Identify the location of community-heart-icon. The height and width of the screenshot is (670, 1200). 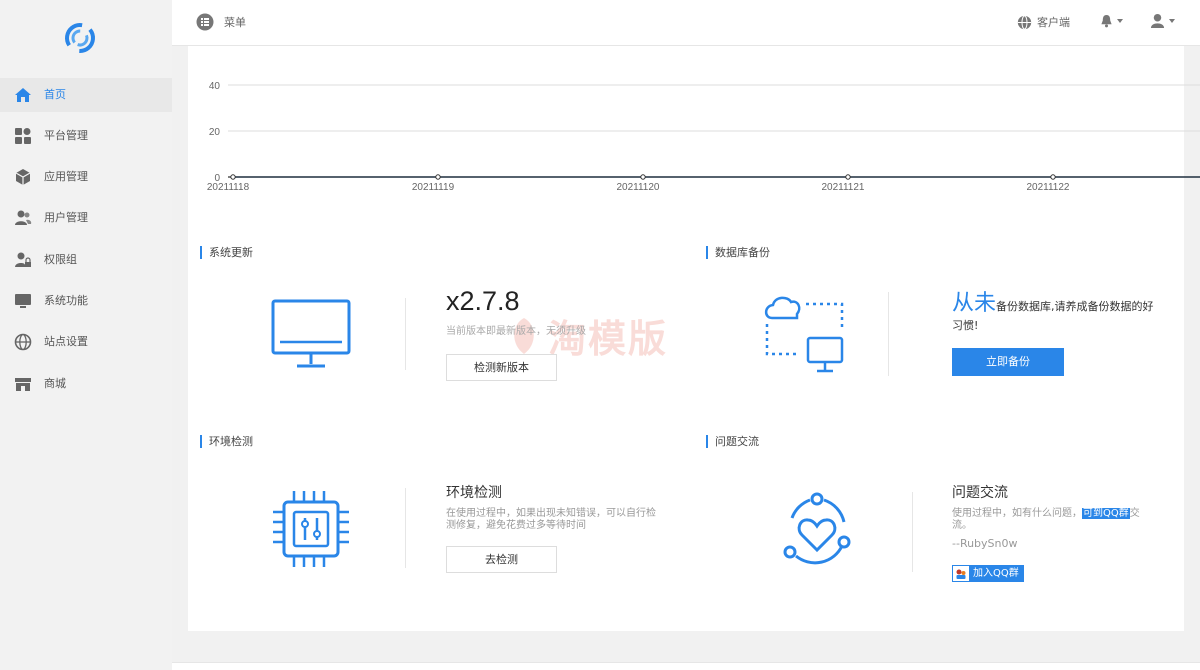
(817, 528).